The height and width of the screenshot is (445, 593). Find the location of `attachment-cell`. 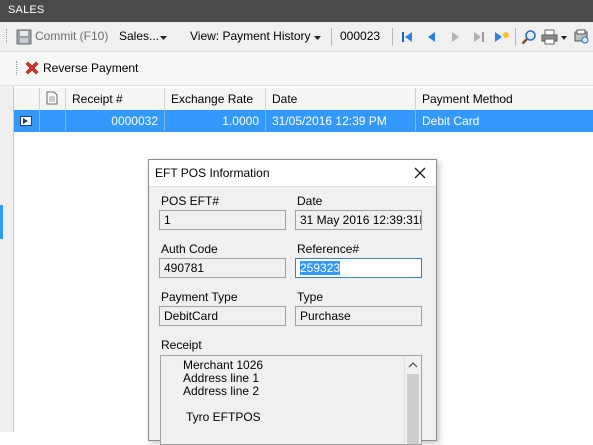

attachment-cell is located at coordinates (53, 121).